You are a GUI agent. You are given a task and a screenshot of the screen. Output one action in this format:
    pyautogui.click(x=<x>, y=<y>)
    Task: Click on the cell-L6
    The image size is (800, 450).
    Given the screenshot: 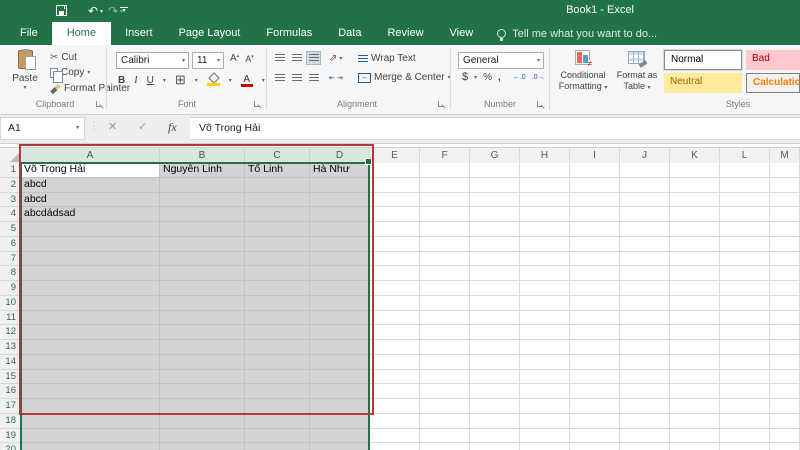 What is the action you would take?
    pyautogui.click(x=745, y=244)
    